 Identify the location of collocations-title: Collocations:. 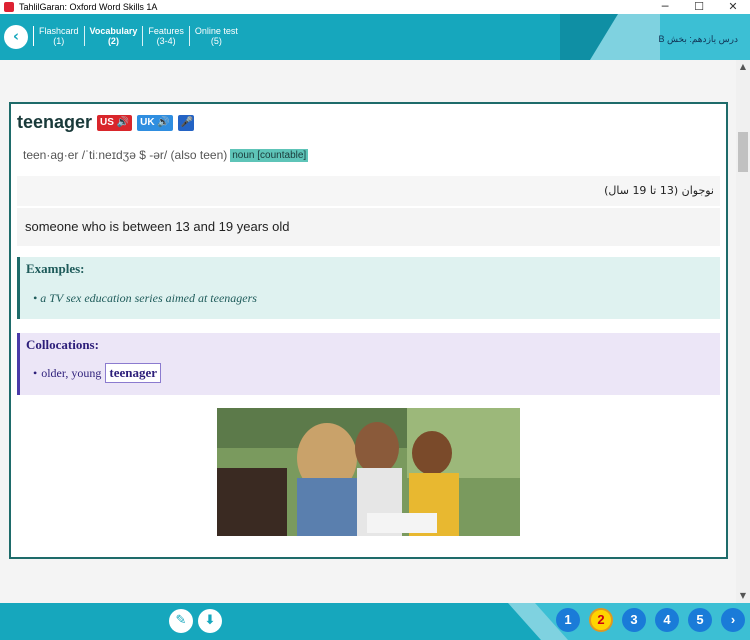
(62, 344).